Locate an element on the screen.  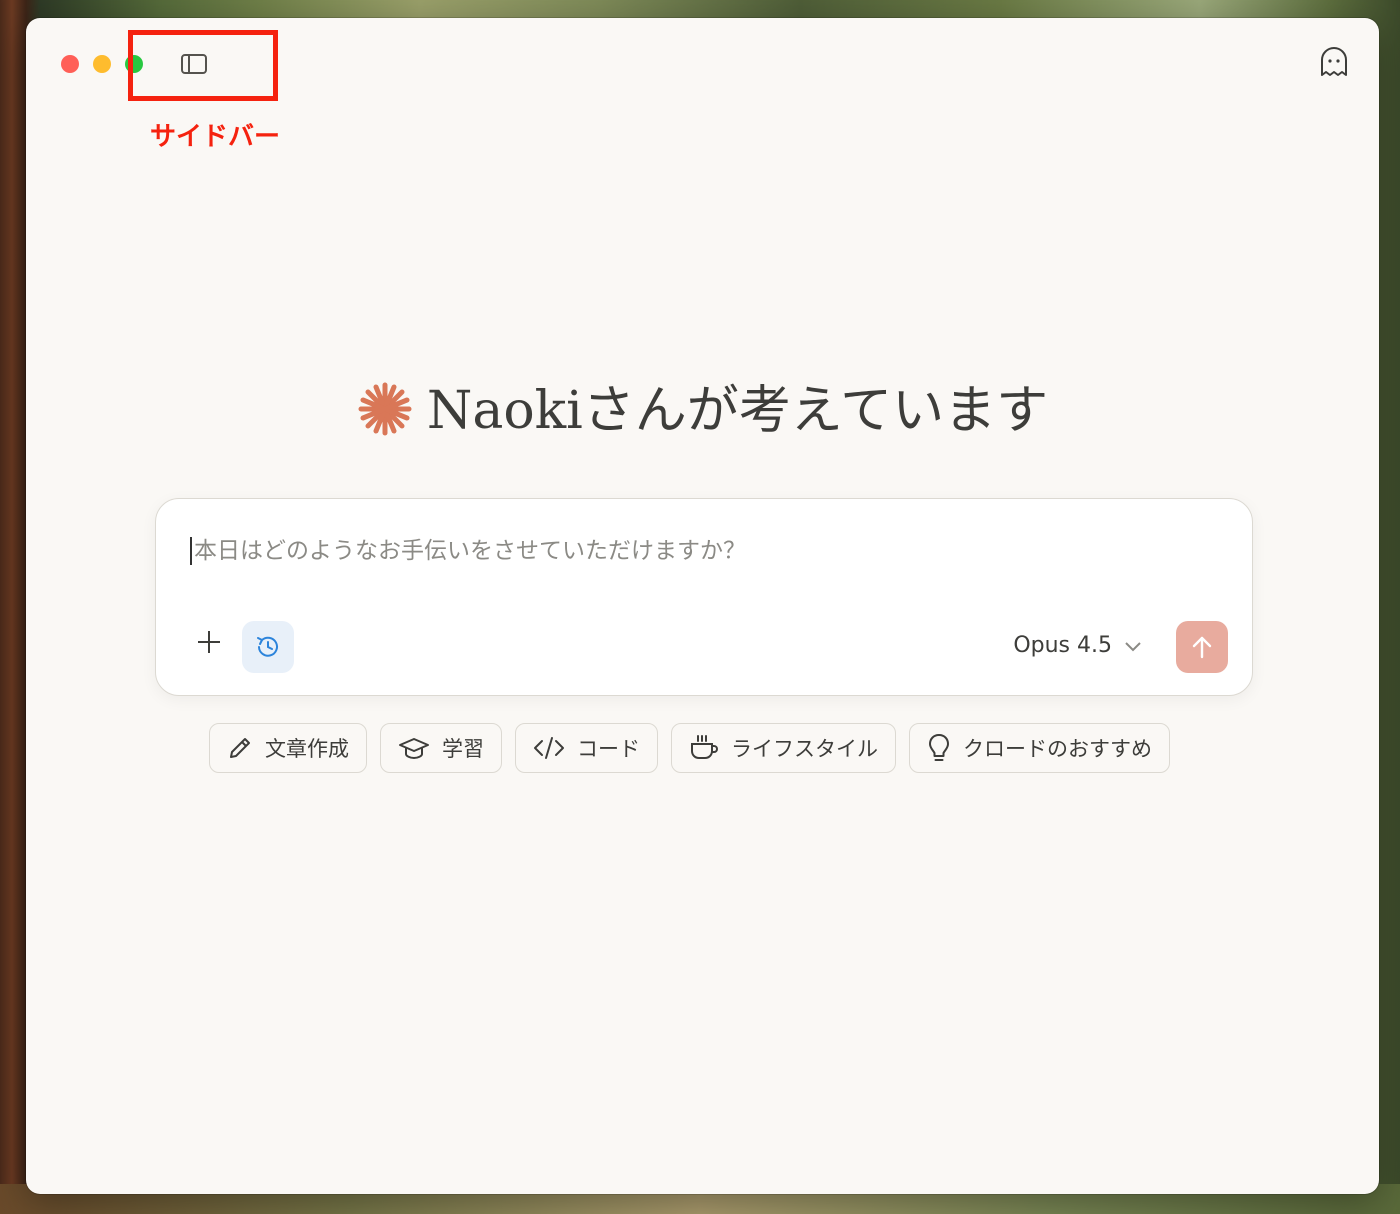
clock-history-icon is located at coordinates (267, 646).